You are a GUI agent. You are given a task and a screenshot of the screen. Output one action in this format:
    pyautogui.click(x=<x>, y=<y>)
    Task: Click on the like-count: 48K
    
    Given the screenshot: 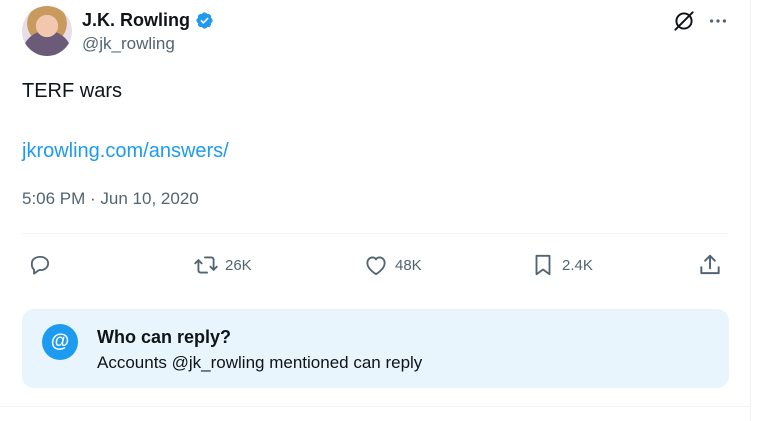 What is the action you would take?
    pyautogui.click(x=408, y=265)
    